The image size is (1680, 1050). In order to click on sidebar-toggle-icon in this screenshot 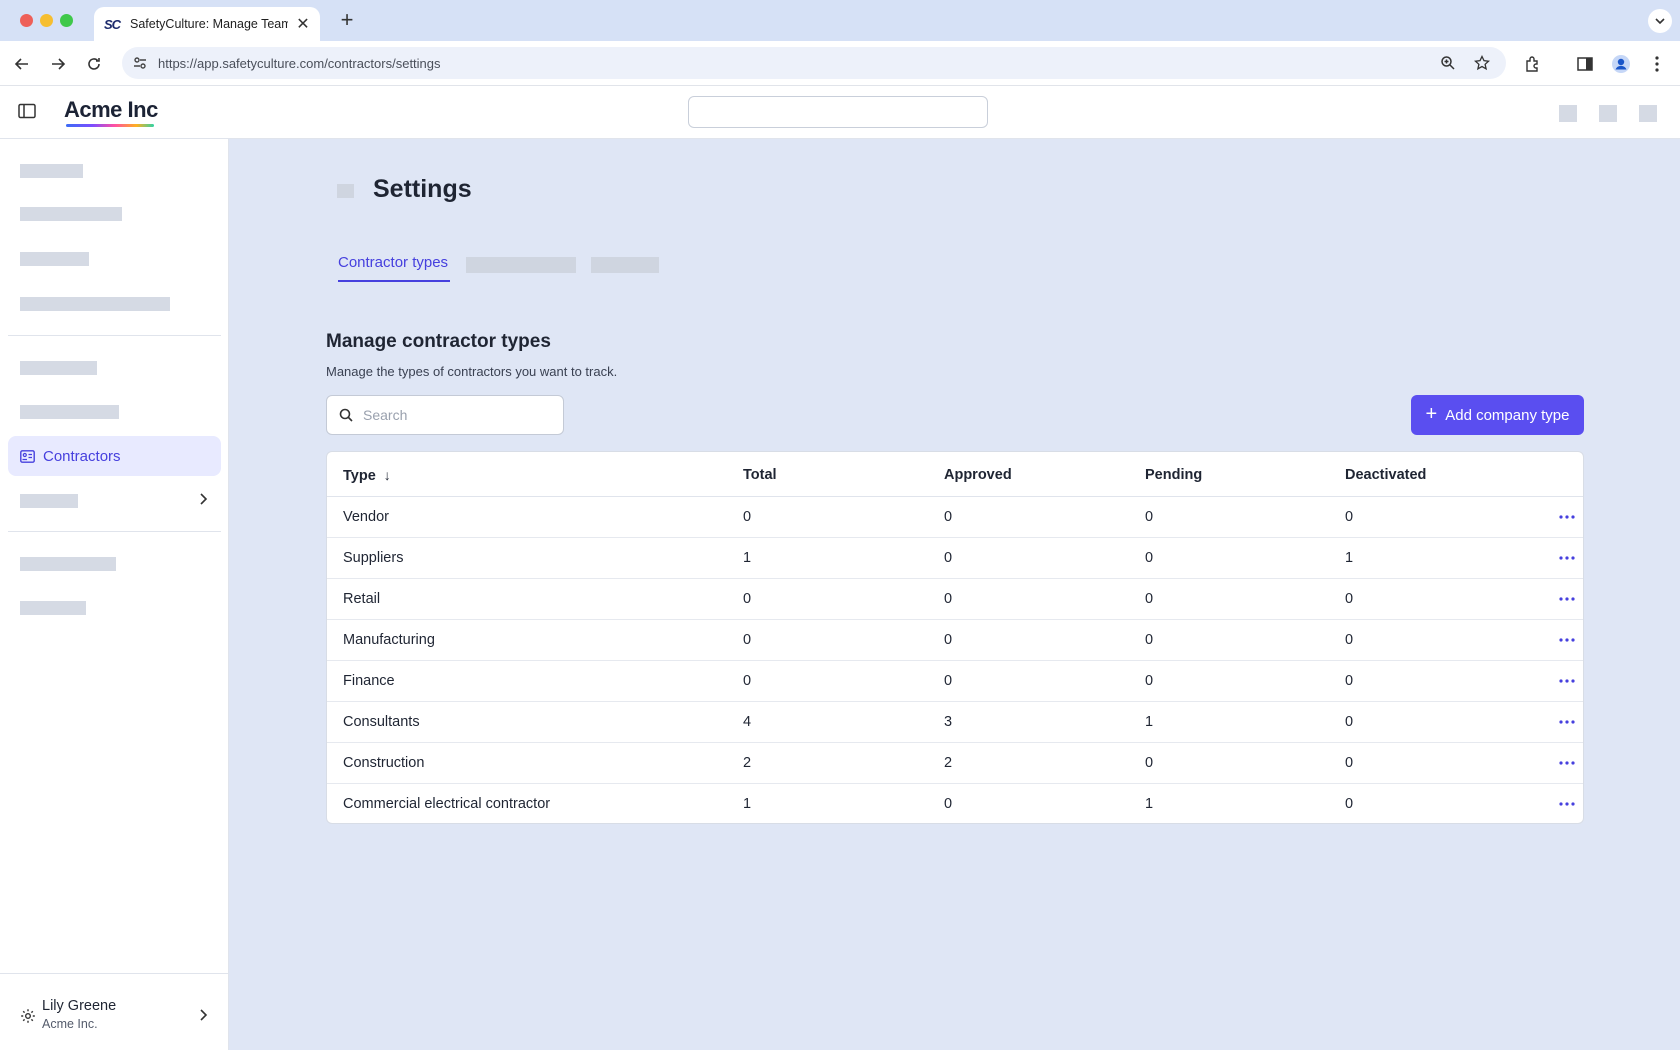, I will do `click(28, 113)`.